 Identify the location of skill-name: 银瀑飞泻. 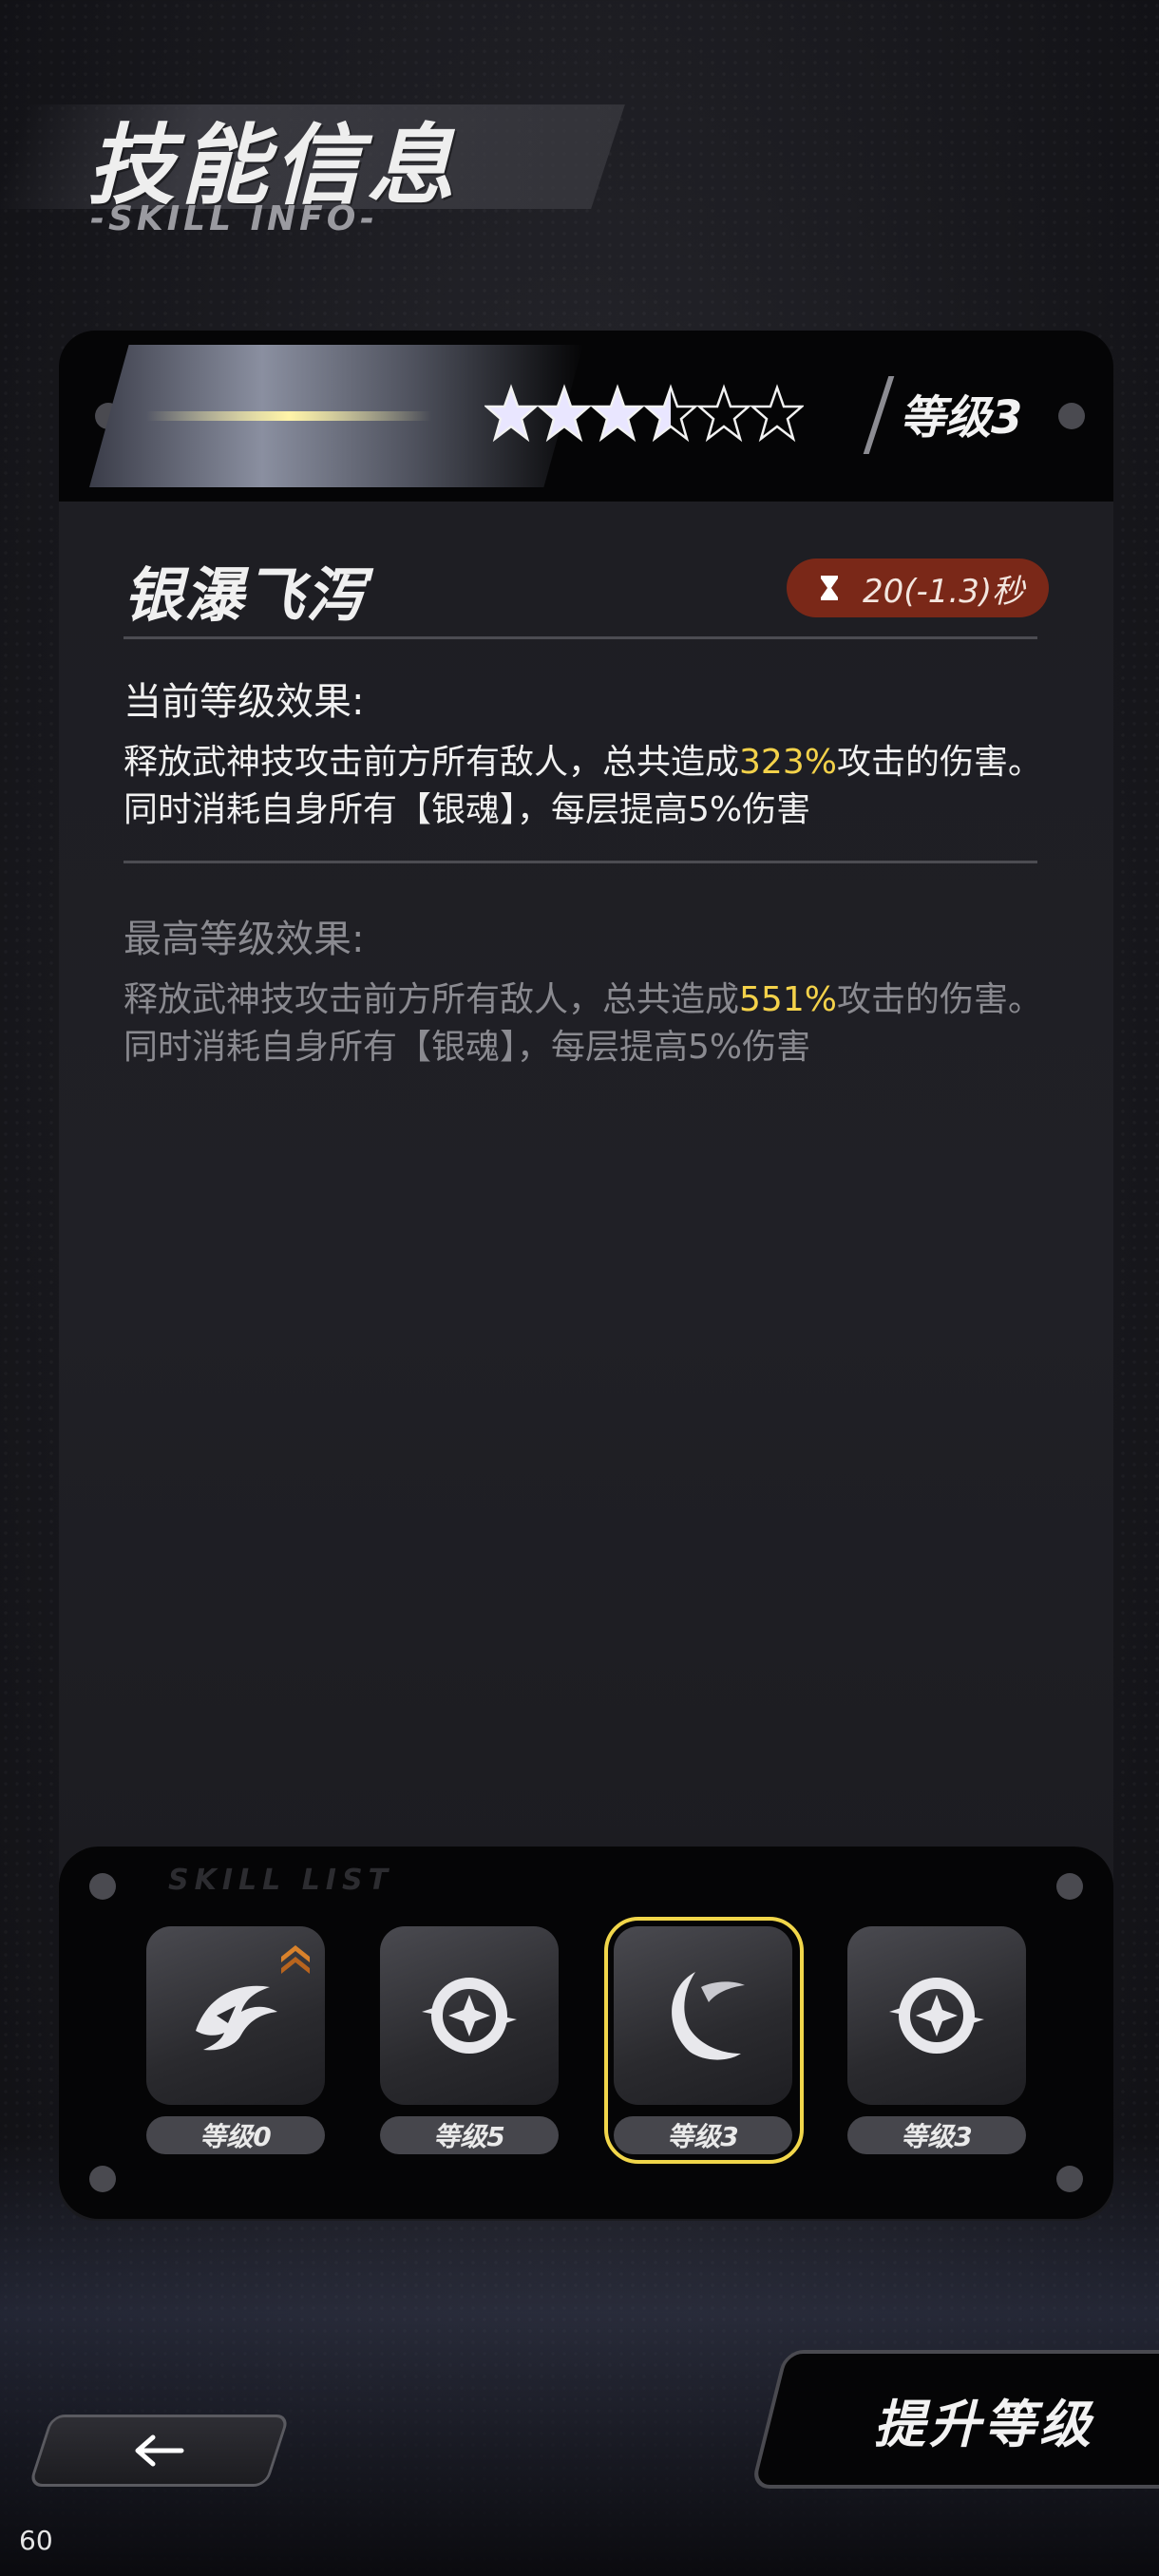
(246, 595).